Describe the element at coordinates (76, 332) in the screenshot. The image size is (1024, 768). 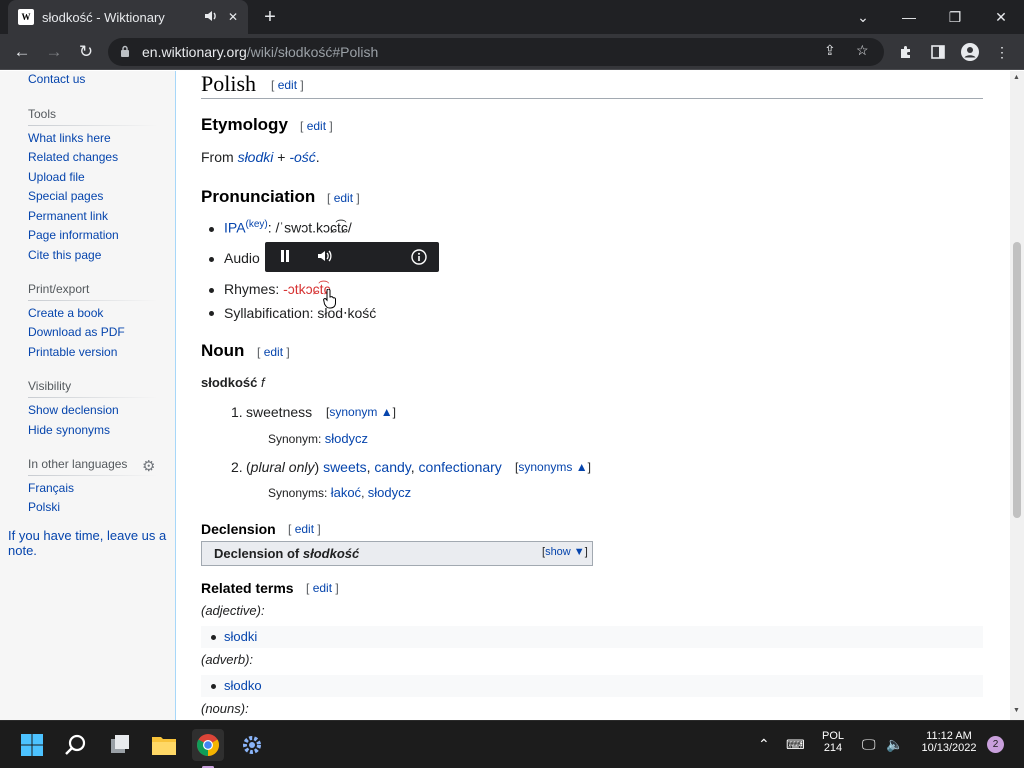
I see `sidebar-item-download-pdf: Download as PDF` at that location.